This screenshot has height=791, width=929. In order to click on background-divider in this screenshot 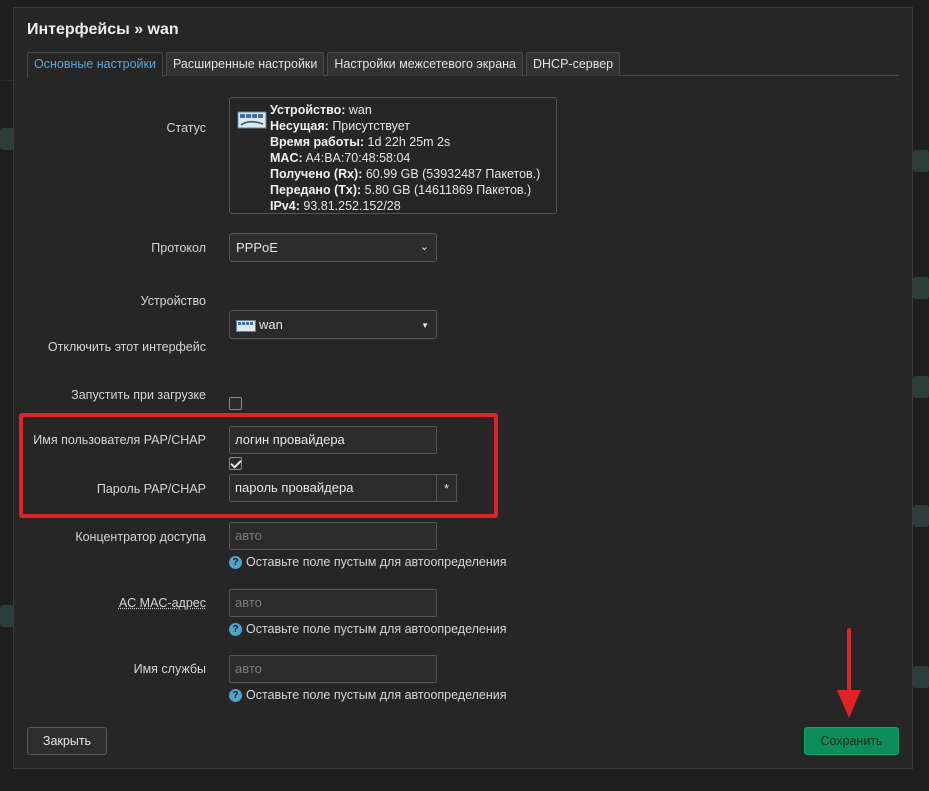, I will do `click(7, 80)`.